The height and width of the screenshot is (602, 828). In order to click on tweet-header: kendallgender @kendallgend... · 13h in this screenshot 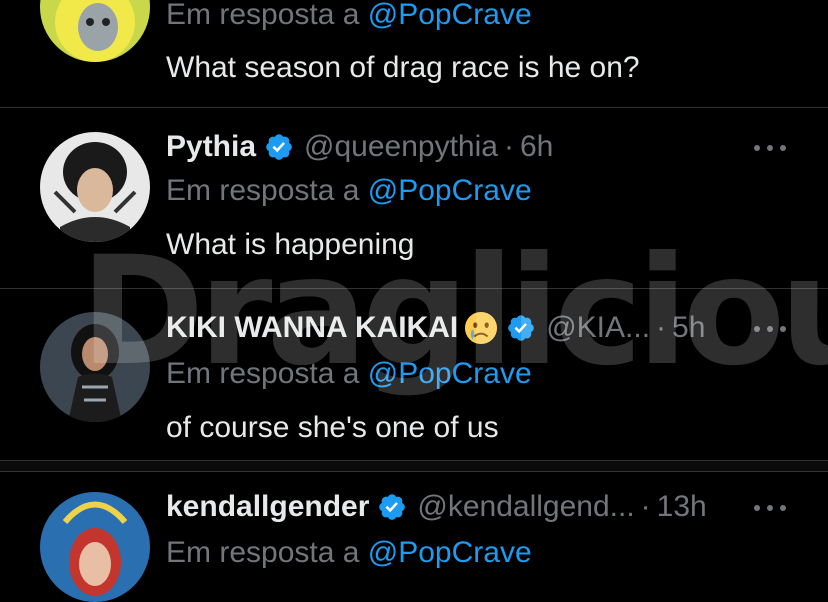, I will do `click(436, 507)`.